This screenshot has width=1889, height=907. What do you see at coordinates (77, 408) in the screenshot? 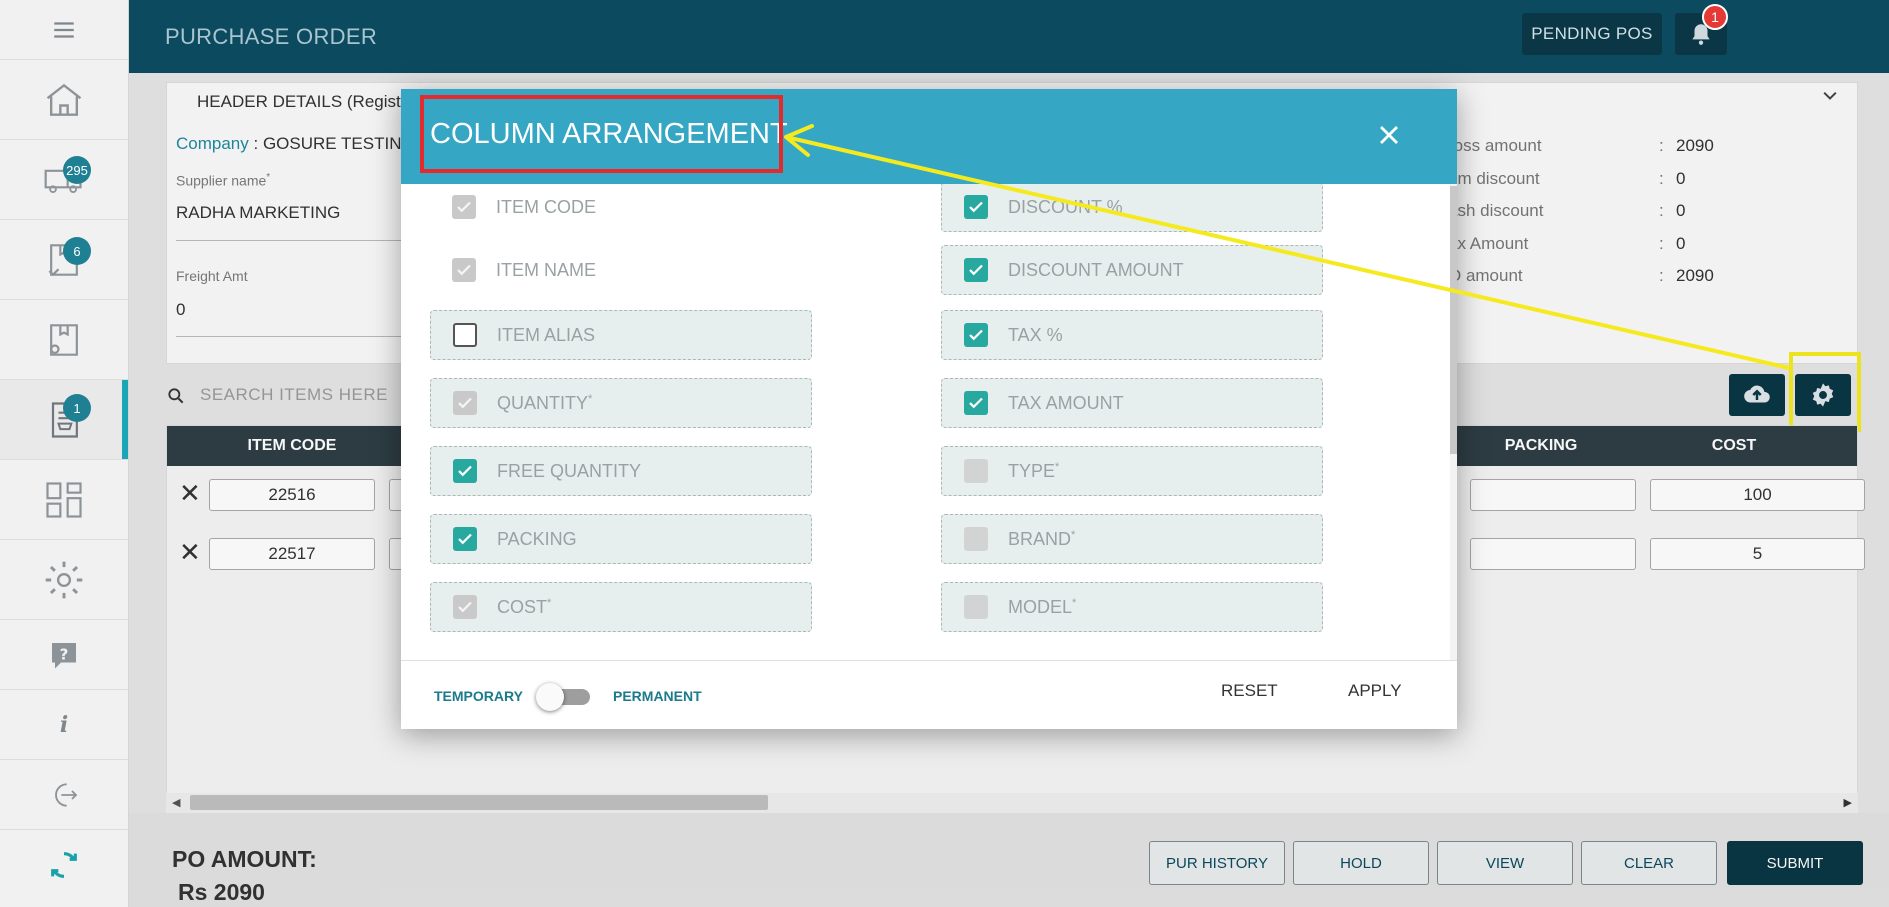
I see `purchase-badge: 1` at bounding box center [77, 408].